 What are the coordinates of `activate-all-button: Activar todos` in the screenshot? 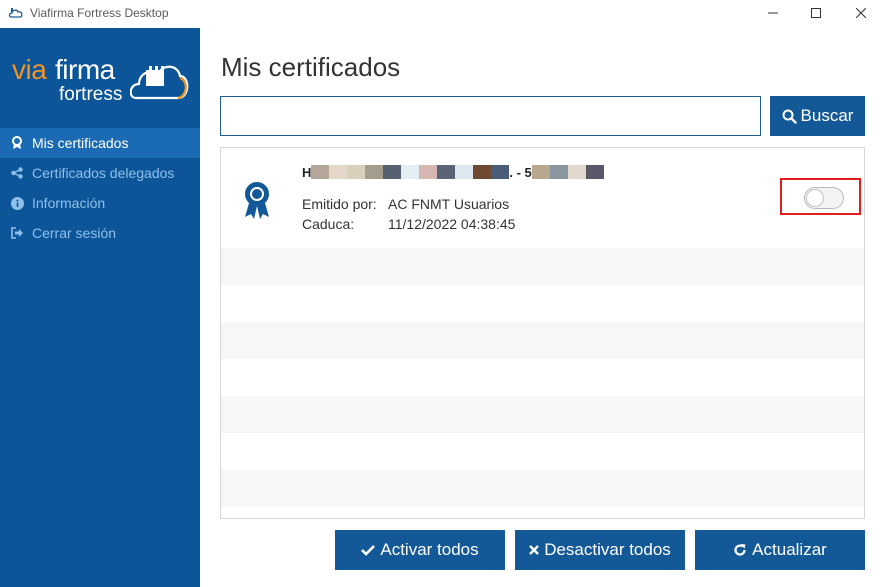 It's located at (420, 550).